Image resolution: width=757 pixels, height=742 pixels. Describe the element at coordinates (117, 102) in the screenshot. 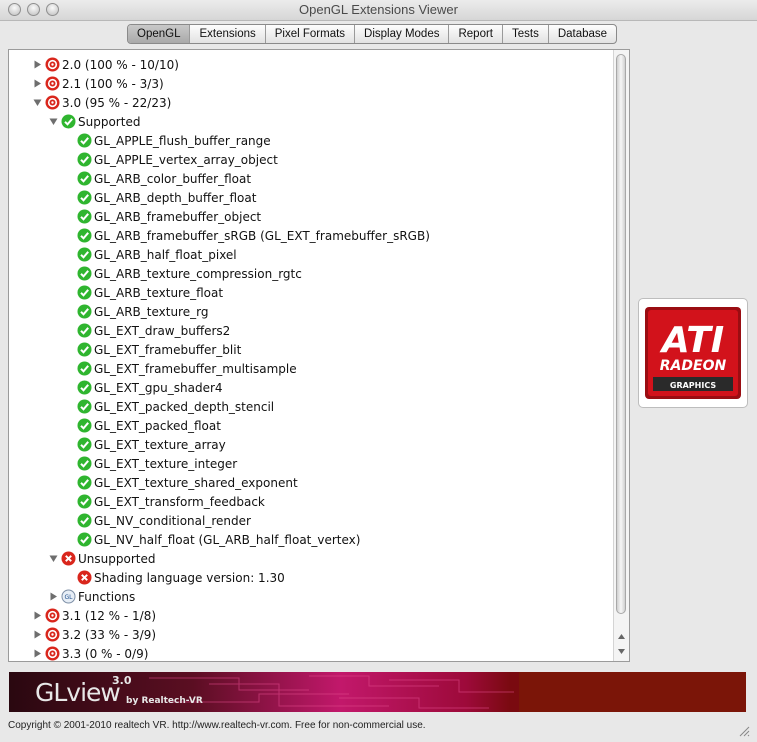

I see `tree-label: 3.0 (95 % - 22/23)` at that location.